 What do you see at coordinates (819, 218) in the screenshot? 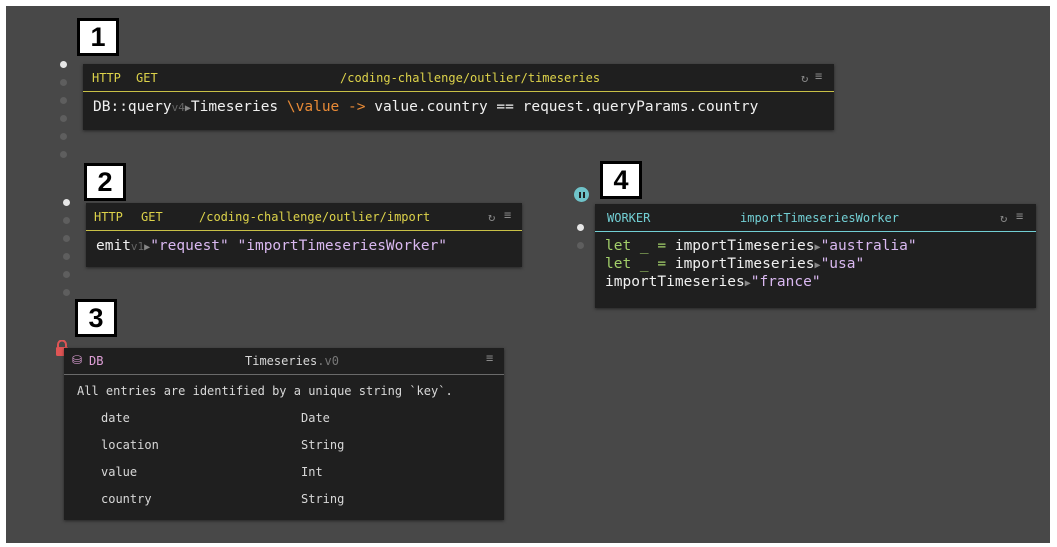
I see `worker-name: importTimeseriesWorker` at bounding box center [819, 218].